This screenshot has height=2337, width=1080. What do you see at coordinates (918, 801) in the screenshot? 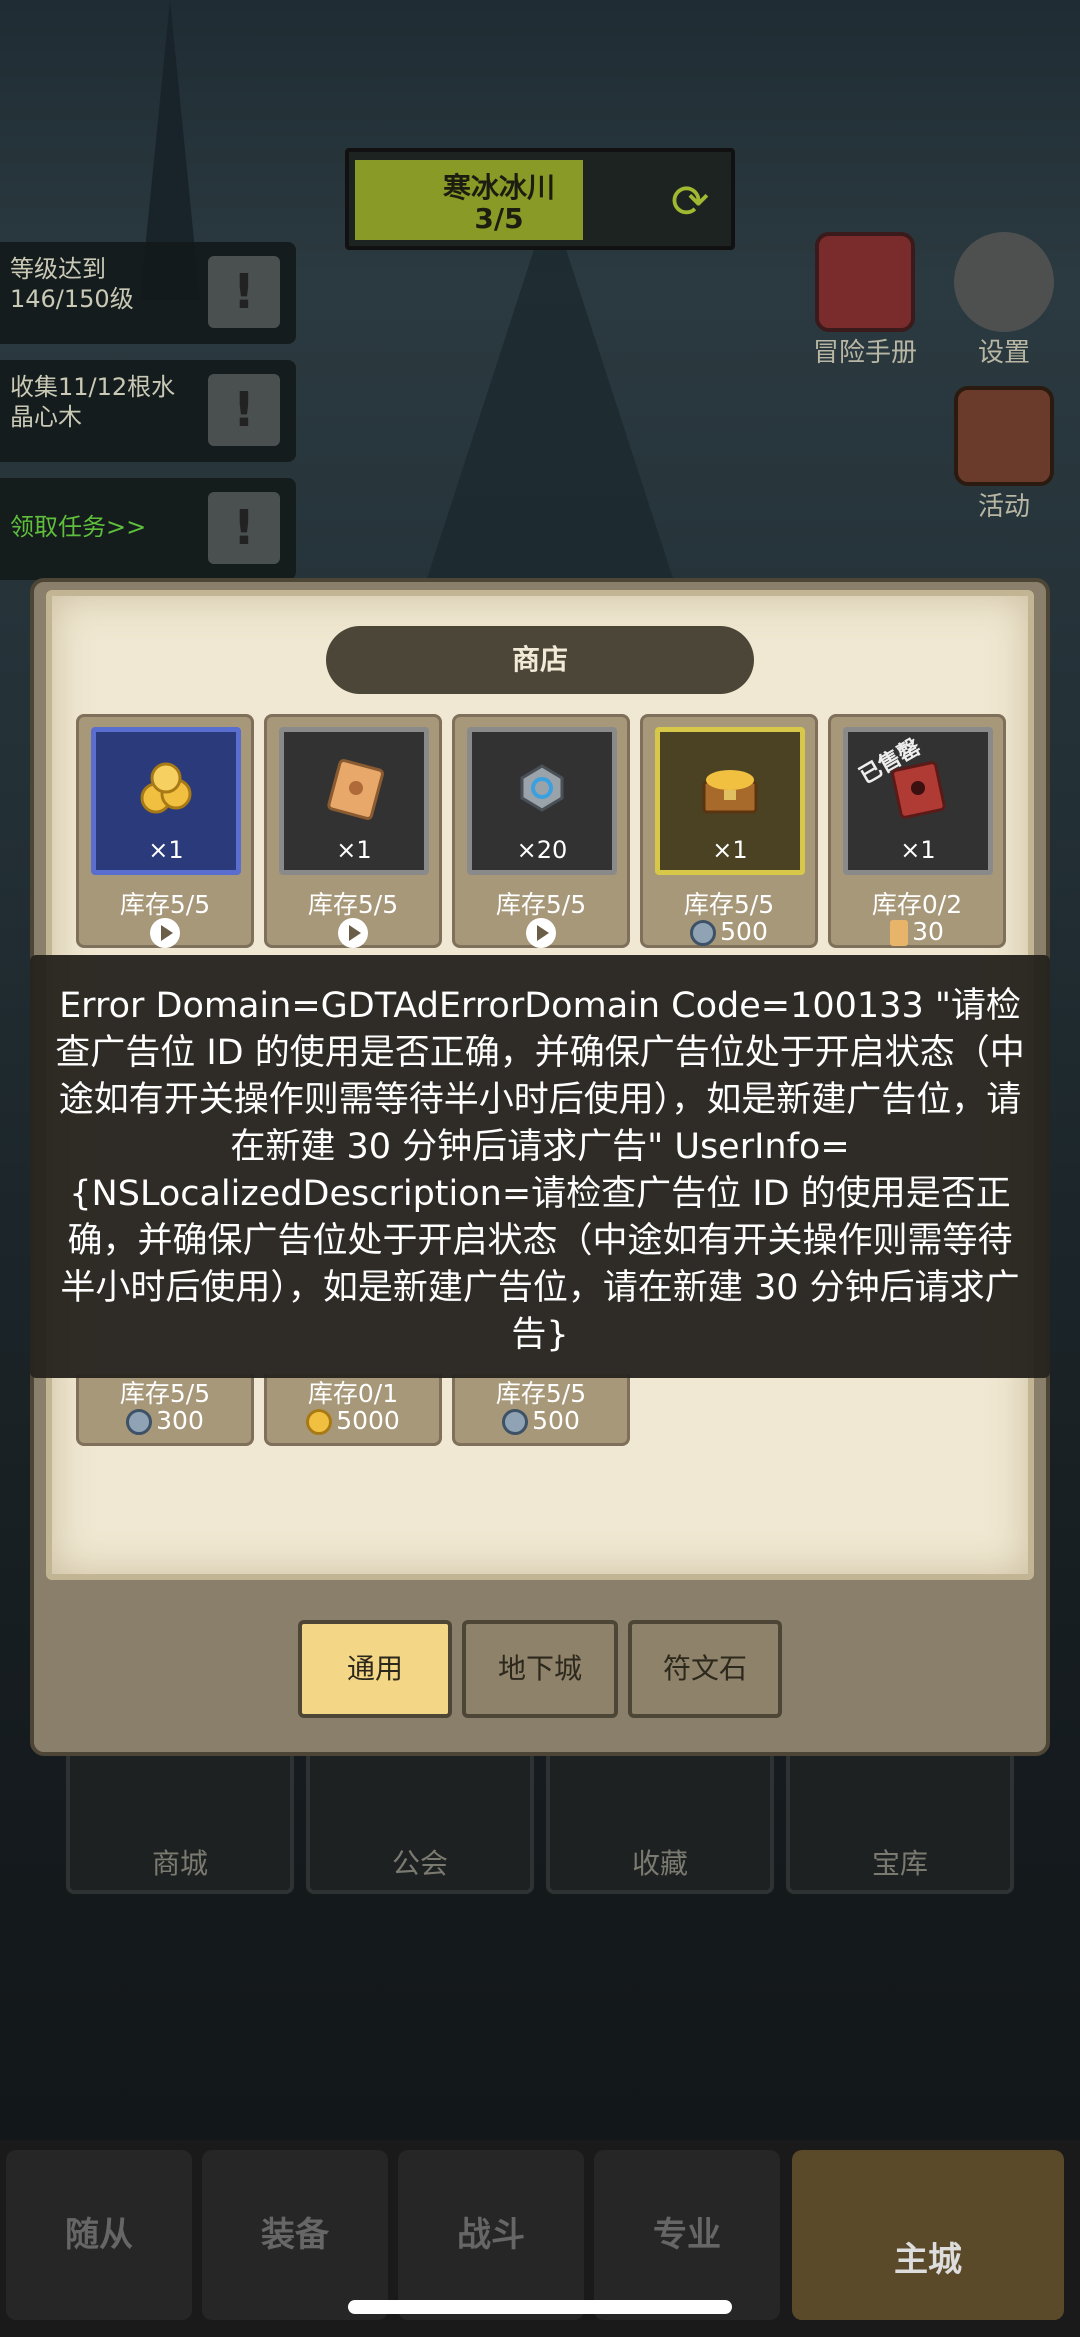
I see `item-frame: 已售罄 ×1` at bounding box center [918, 801].